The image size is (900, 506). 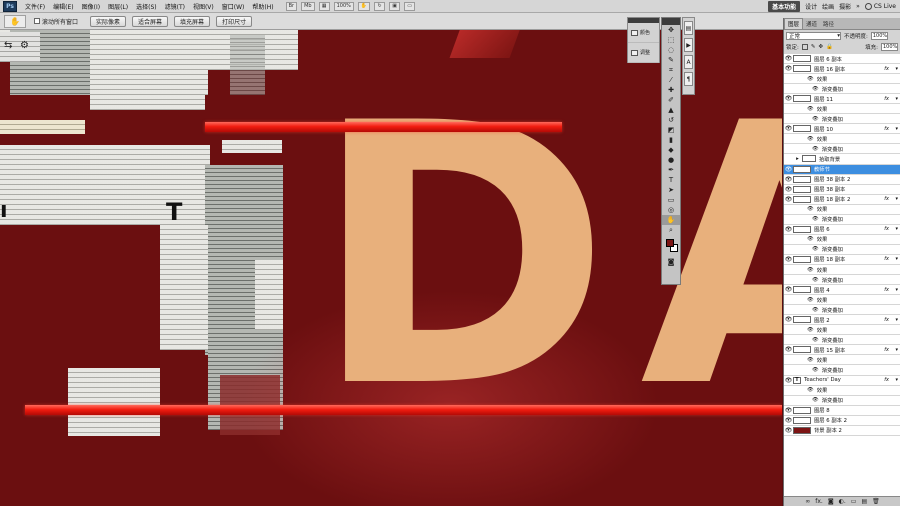 I want to click on new-group-icon: ▭, so click(x=854, y=501).